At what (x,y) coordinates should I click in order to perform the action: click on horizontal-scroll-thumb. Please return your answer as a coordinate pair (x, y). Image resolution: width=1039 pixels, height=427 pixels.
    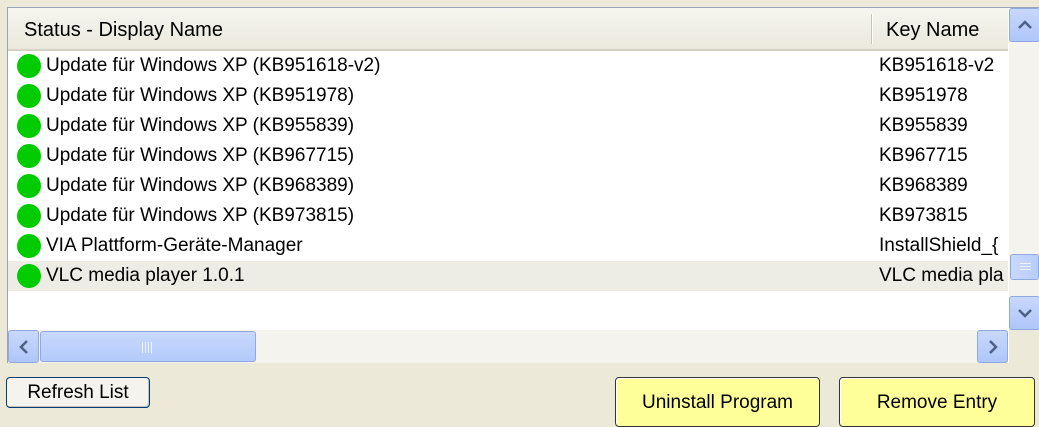
    Looking at the image, I should click on (148, 346).